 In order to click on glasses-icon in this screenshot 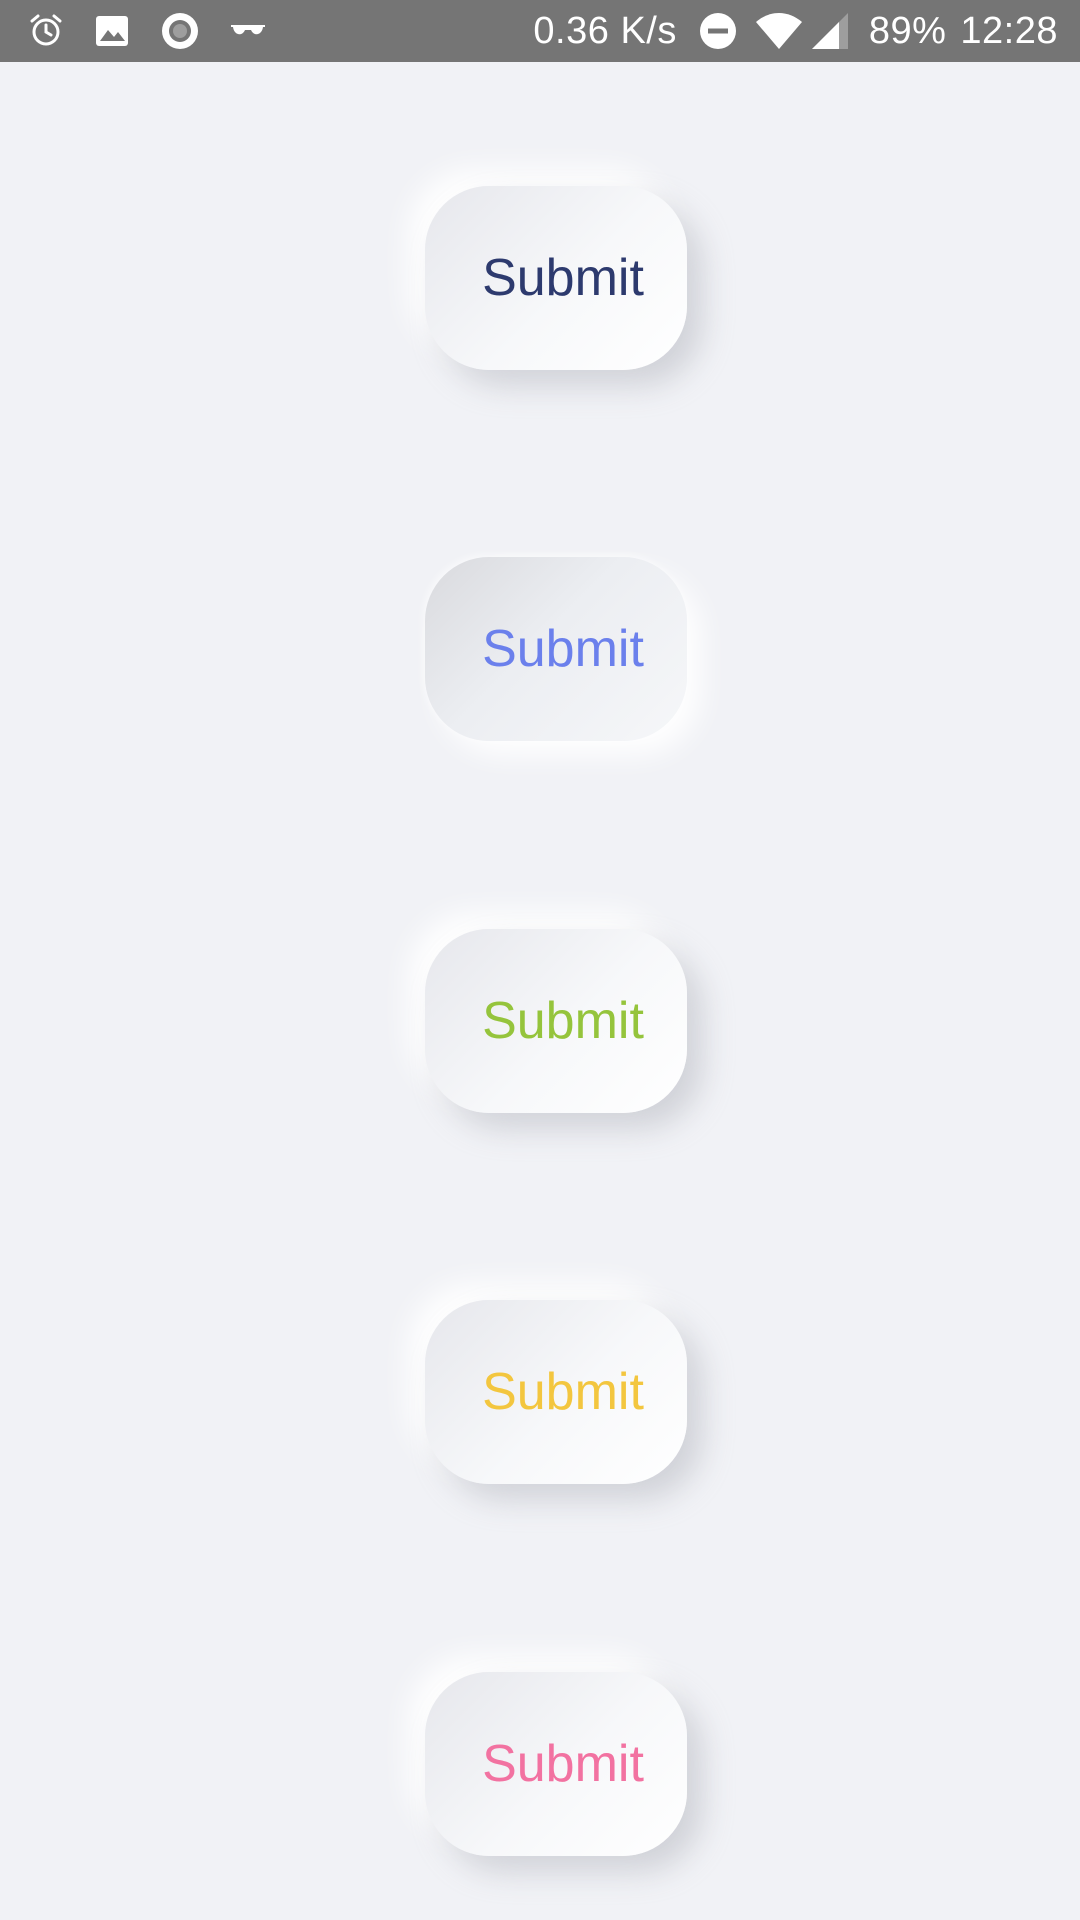, I will do `click(248, 31)`.